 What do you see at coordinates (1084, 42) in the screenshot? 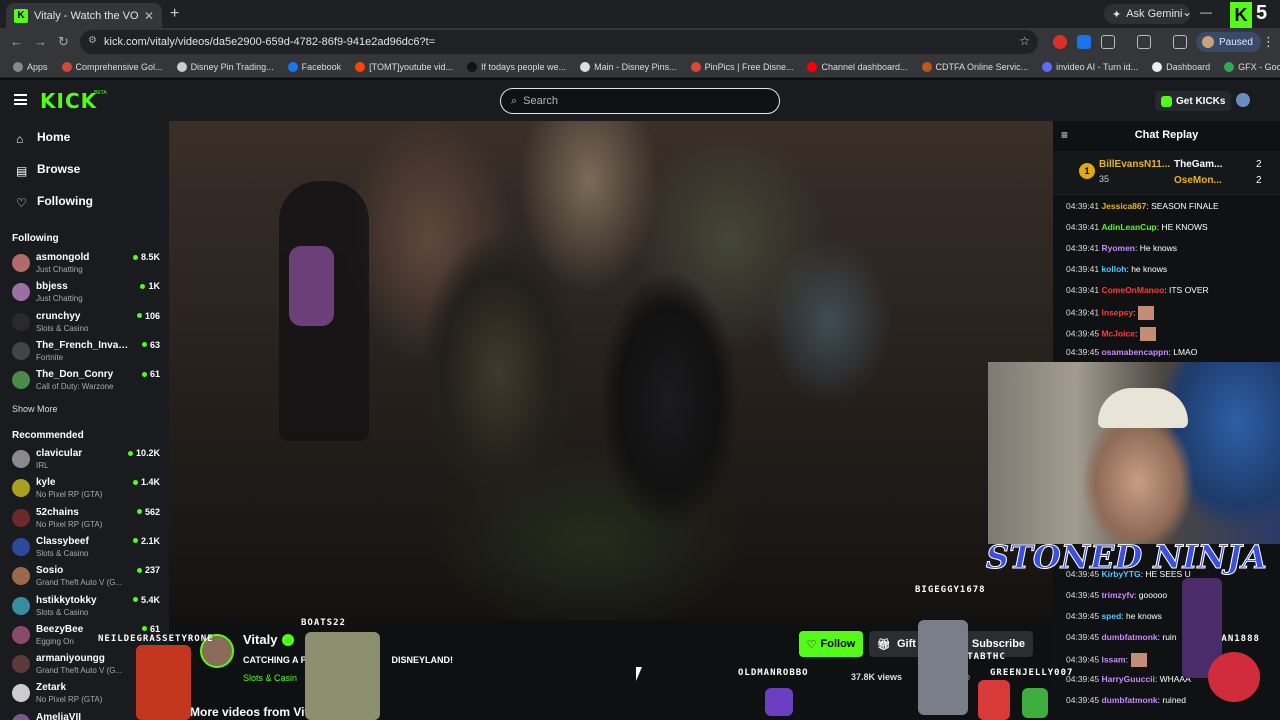
I see `extension-blue-icon` at bounding box center [1084, 42].